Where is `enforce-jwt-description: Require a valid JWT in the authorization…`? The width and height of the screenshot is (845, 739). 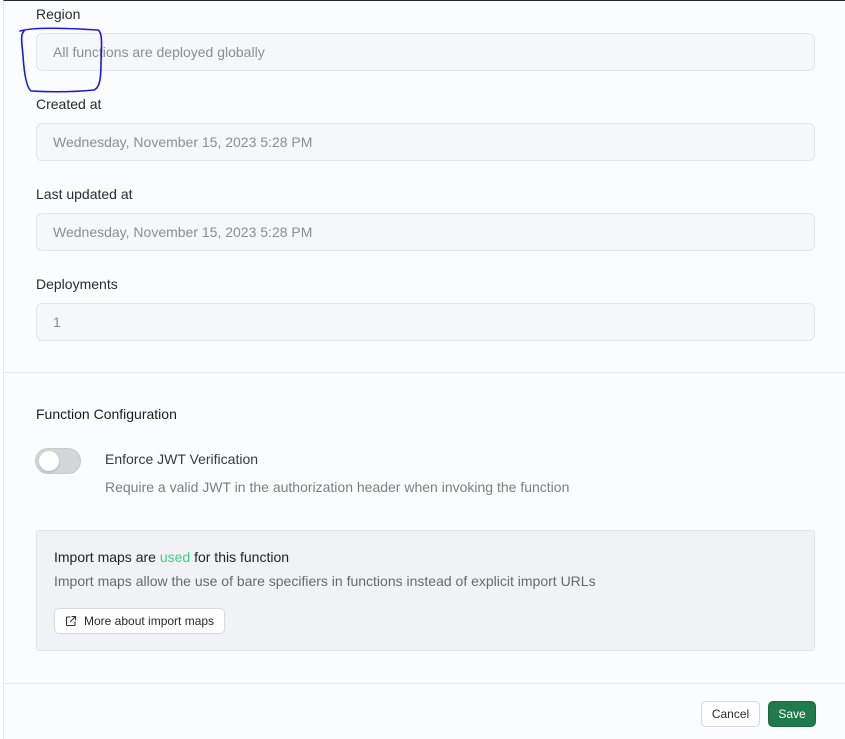 enforce-jwt-description: Require a valid JWT in the authorization… is located at coordinates (337, 487).